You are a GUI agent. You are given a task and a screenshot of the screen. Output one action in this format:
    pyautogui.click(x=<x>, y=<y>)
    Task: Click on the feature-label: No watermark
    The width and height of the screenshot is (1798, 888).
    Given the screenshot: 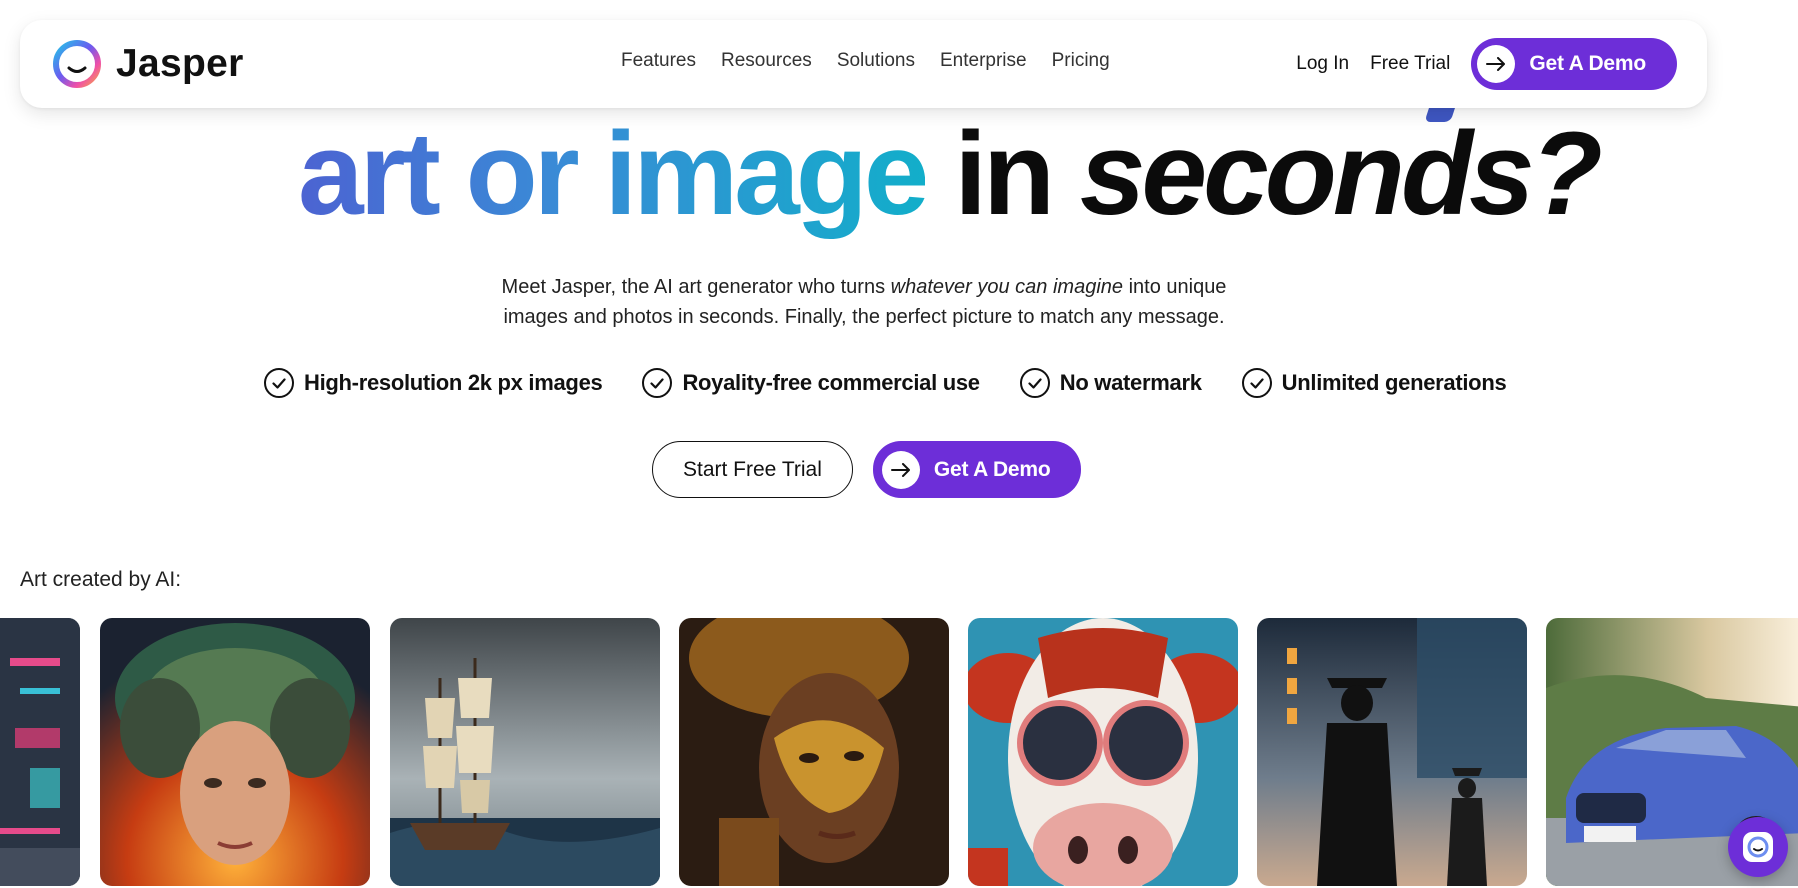 What is the action you would take?
    pyautogui.click(x=1130, y=382)
    